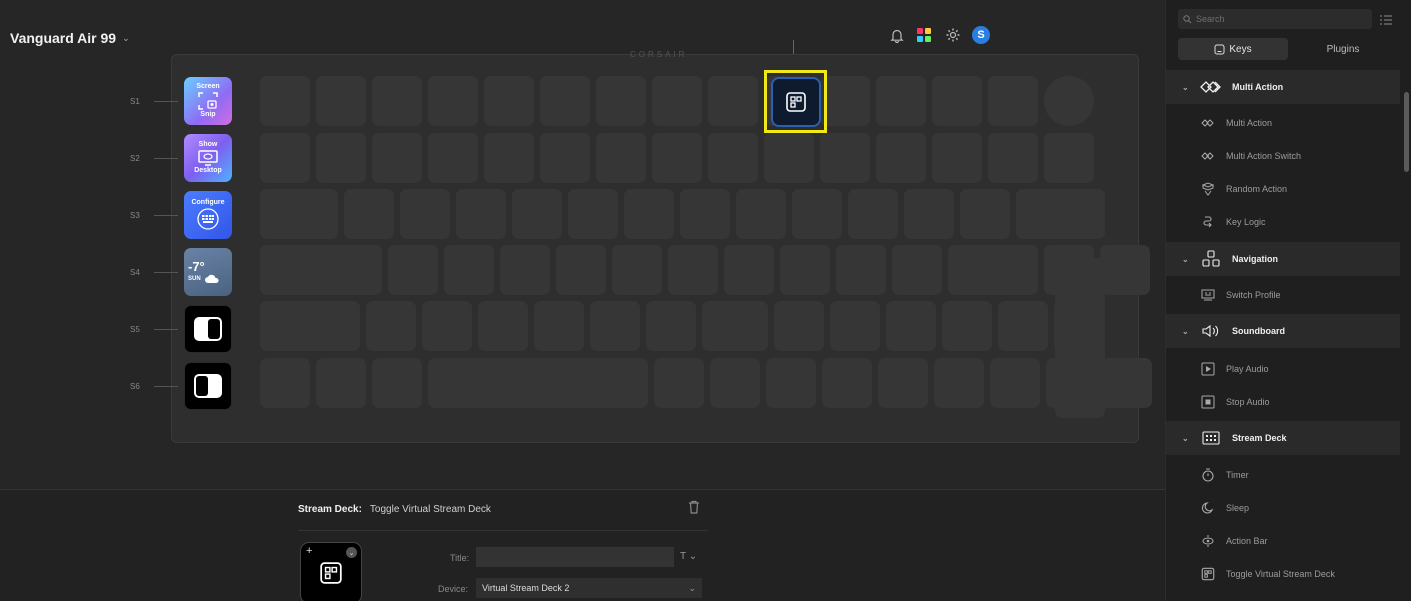 This screenshot has width=1411, height=601. Describe the element at coordinates (208, 101) in the screenshot. I see `s1-key-screen-snip: Screen Snip` at that location.